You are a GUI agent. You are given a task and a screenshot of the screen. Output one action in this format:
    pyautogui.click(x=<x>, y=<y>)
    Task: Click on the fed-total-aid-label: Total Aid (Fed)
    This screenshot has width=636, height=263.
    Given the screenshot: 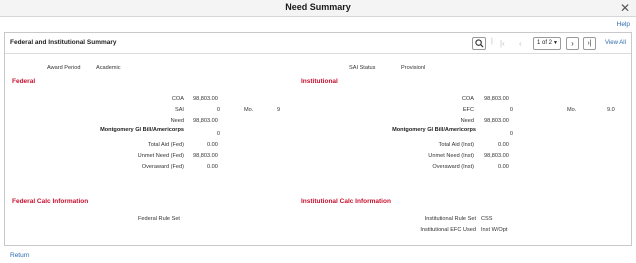 What is the action you would take?
    pyautogui.click(x=165, y=145)
    